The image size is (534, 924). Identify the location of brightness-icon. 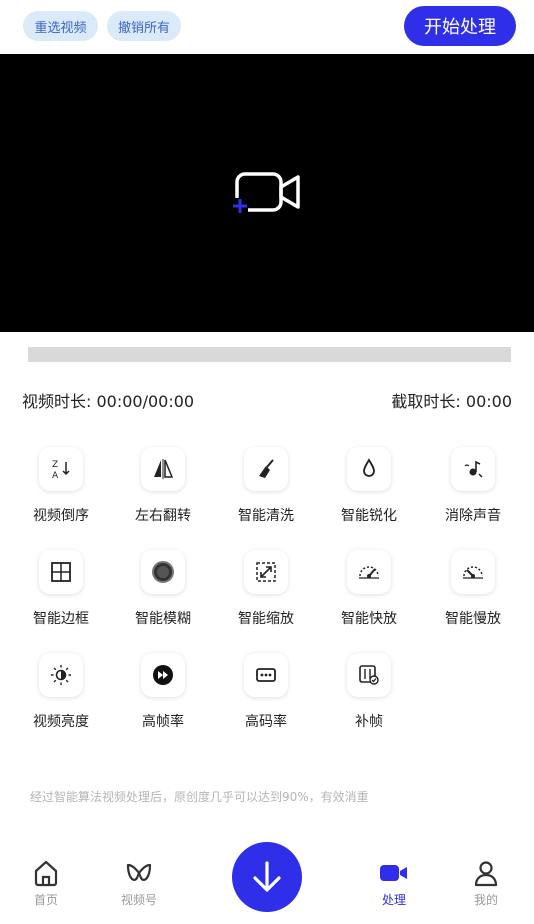
(61, 675).